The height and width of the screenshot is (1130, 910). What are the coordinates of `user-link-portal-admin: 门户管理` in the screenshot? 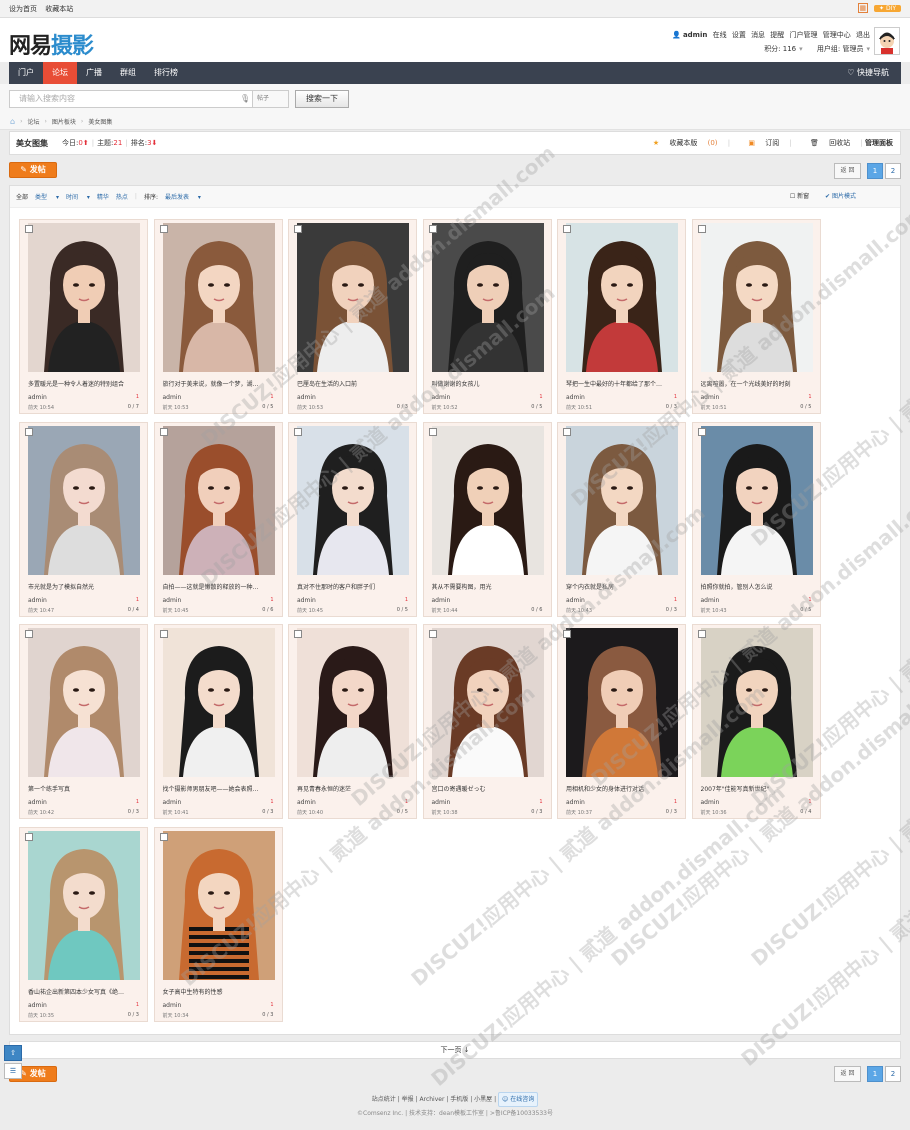 It's located at (804, 35).